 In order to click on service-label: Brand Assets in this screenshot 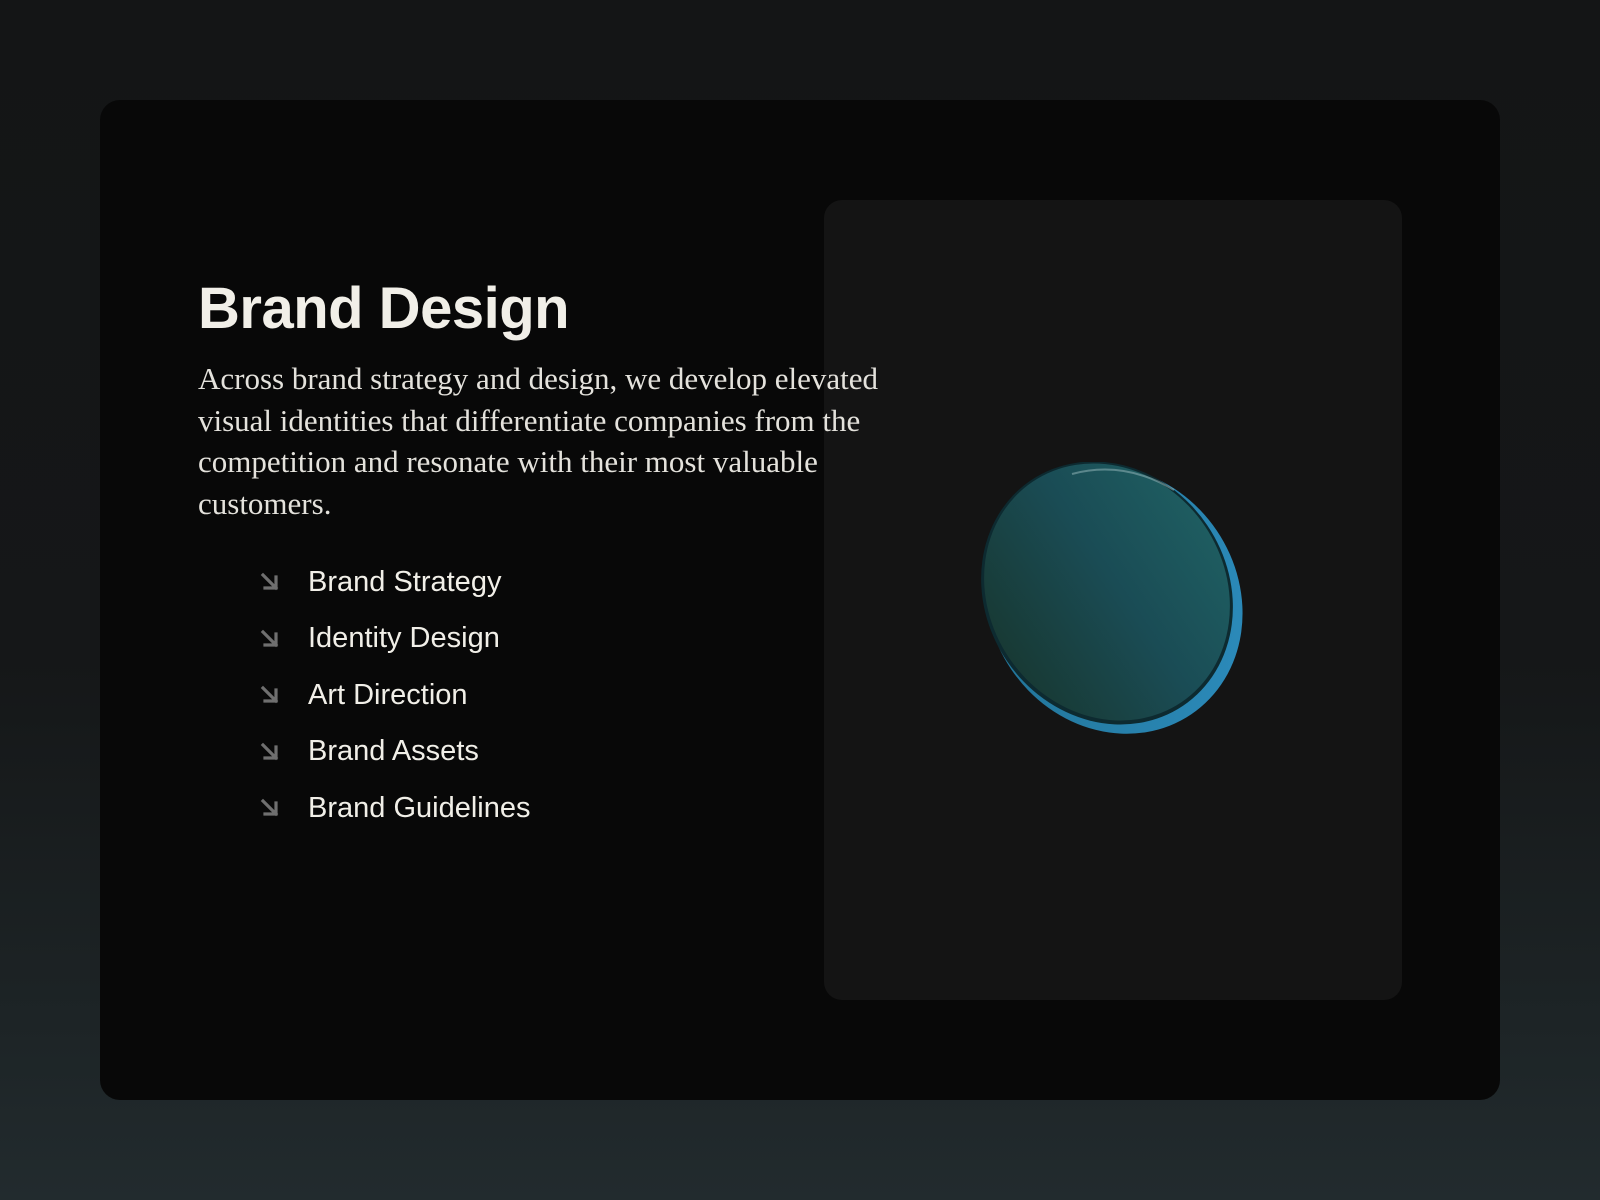, I will do `click(393, 751)`.